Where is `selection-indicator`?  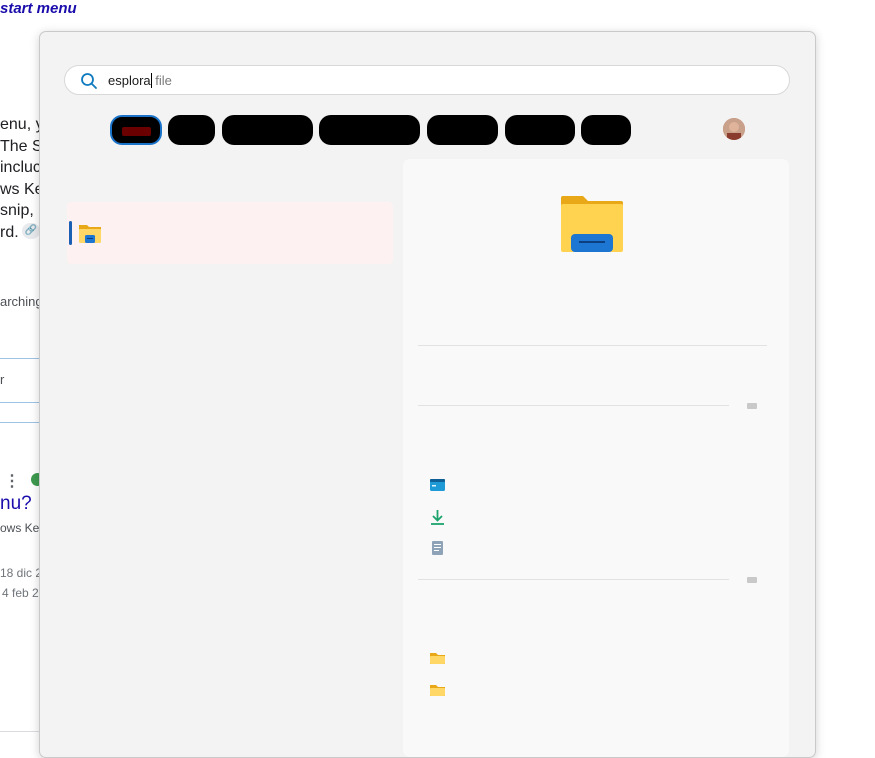
selection-indicator is located at coordinates (70, 233).